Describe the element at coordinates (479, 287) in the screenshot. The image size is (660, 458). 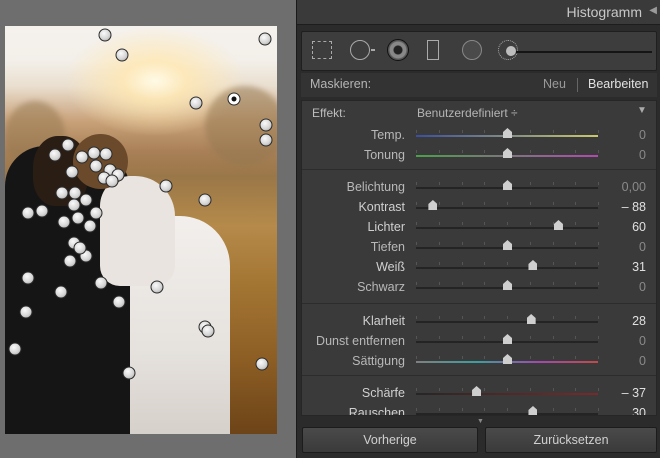
I see `slider-row: Schwarz 0` at that location.